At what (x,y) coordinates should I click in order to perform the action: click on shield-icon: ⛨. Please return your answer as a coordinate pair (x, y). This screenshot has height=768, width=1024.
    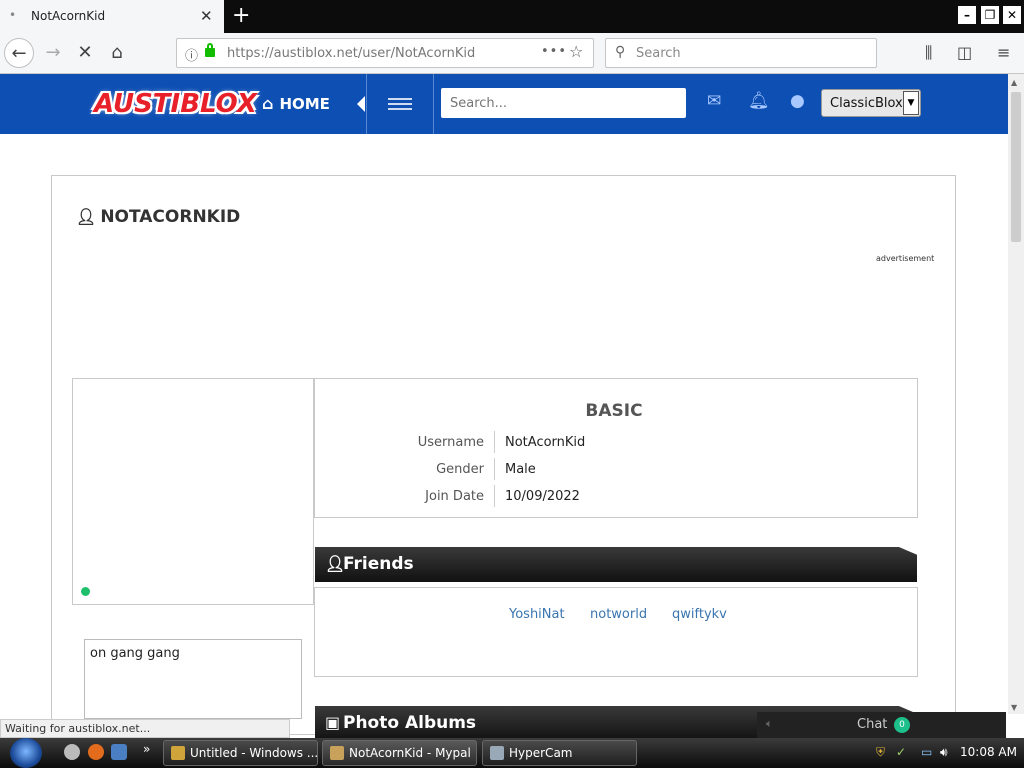
    Looking at the image, I should click on (880, 752).